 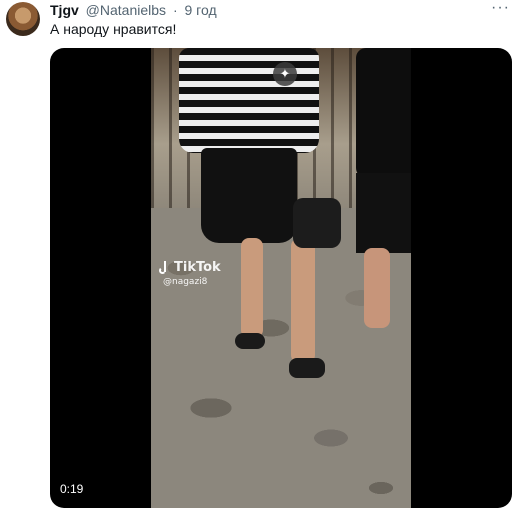 What do you see at coordinates (23, 19) in the screenshot?
I see `avatar` at bounding box center [23, 19].